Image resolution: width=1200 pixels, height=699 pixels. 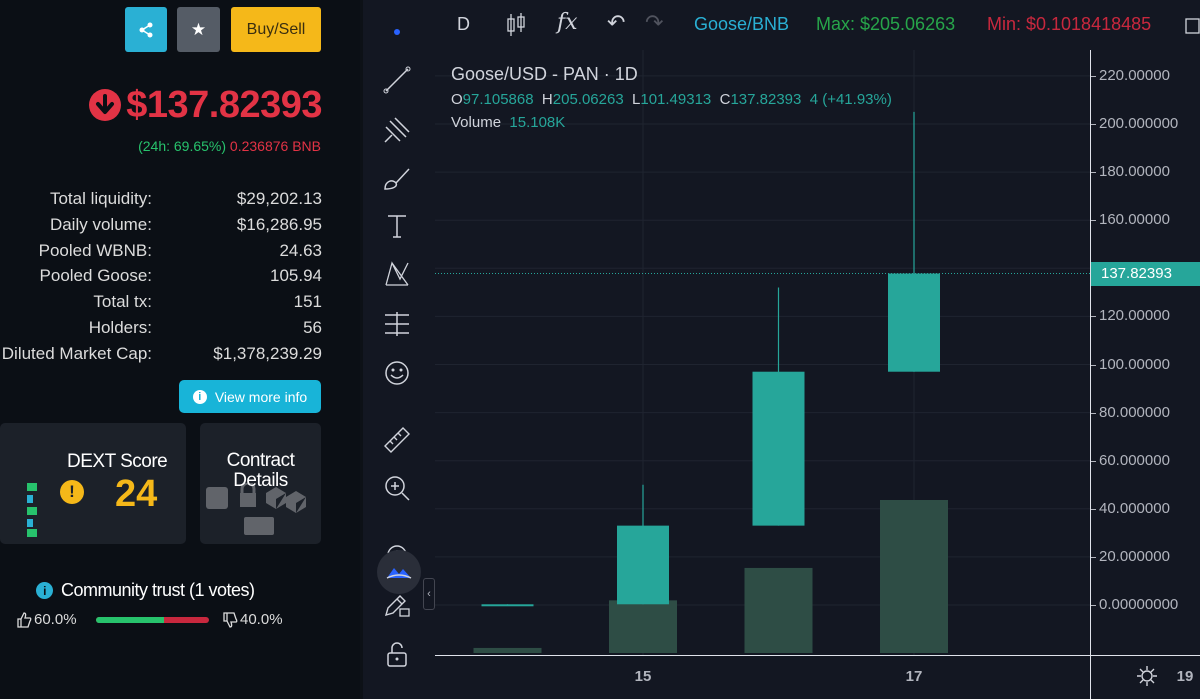 I want to click on price-tick: 60.000000, so click(x=1130, y=460).